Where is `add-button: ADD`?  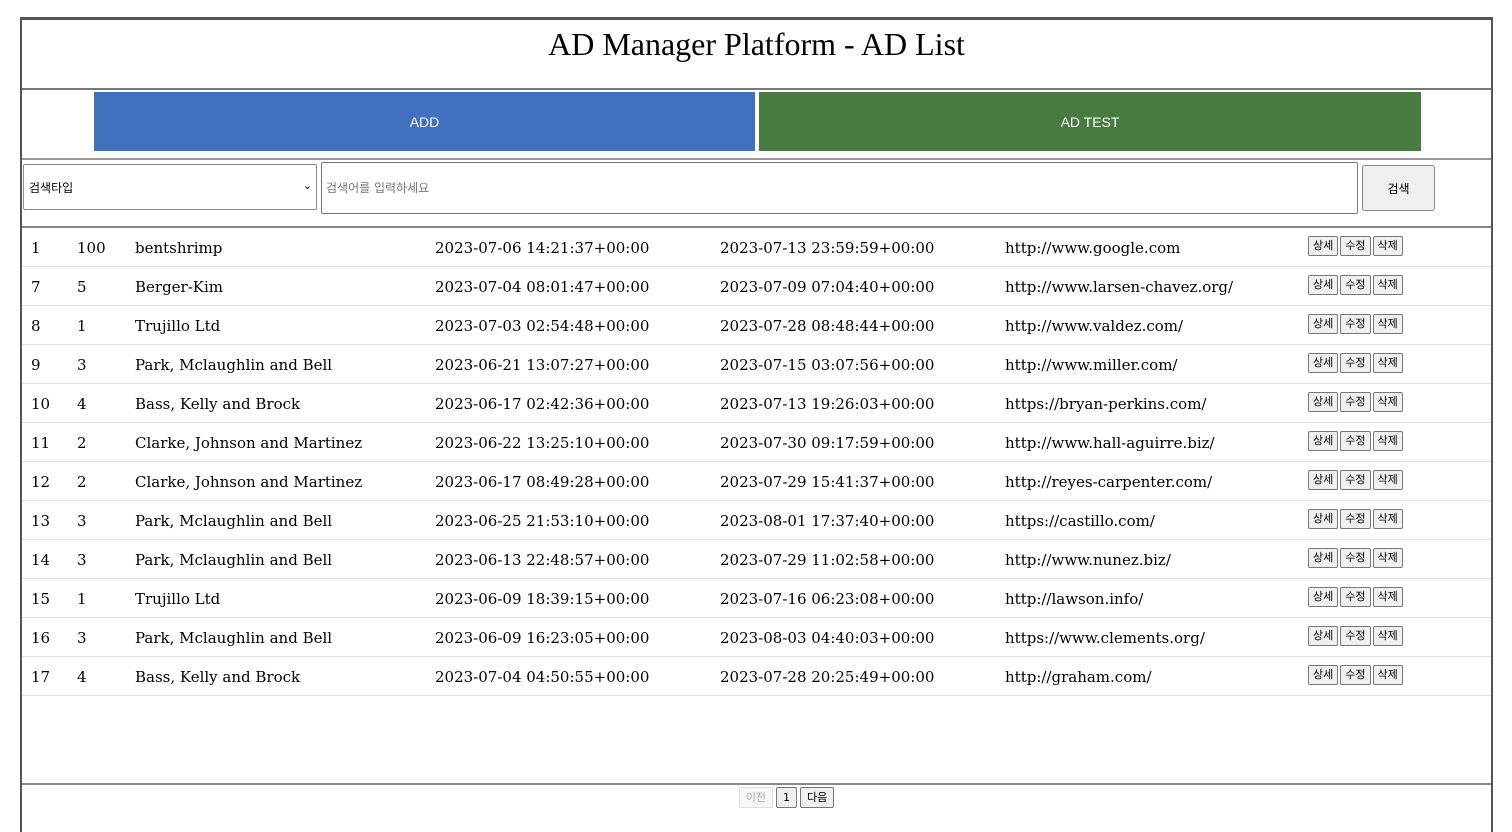 add-button: ADD is located at coordinates (424, 121).